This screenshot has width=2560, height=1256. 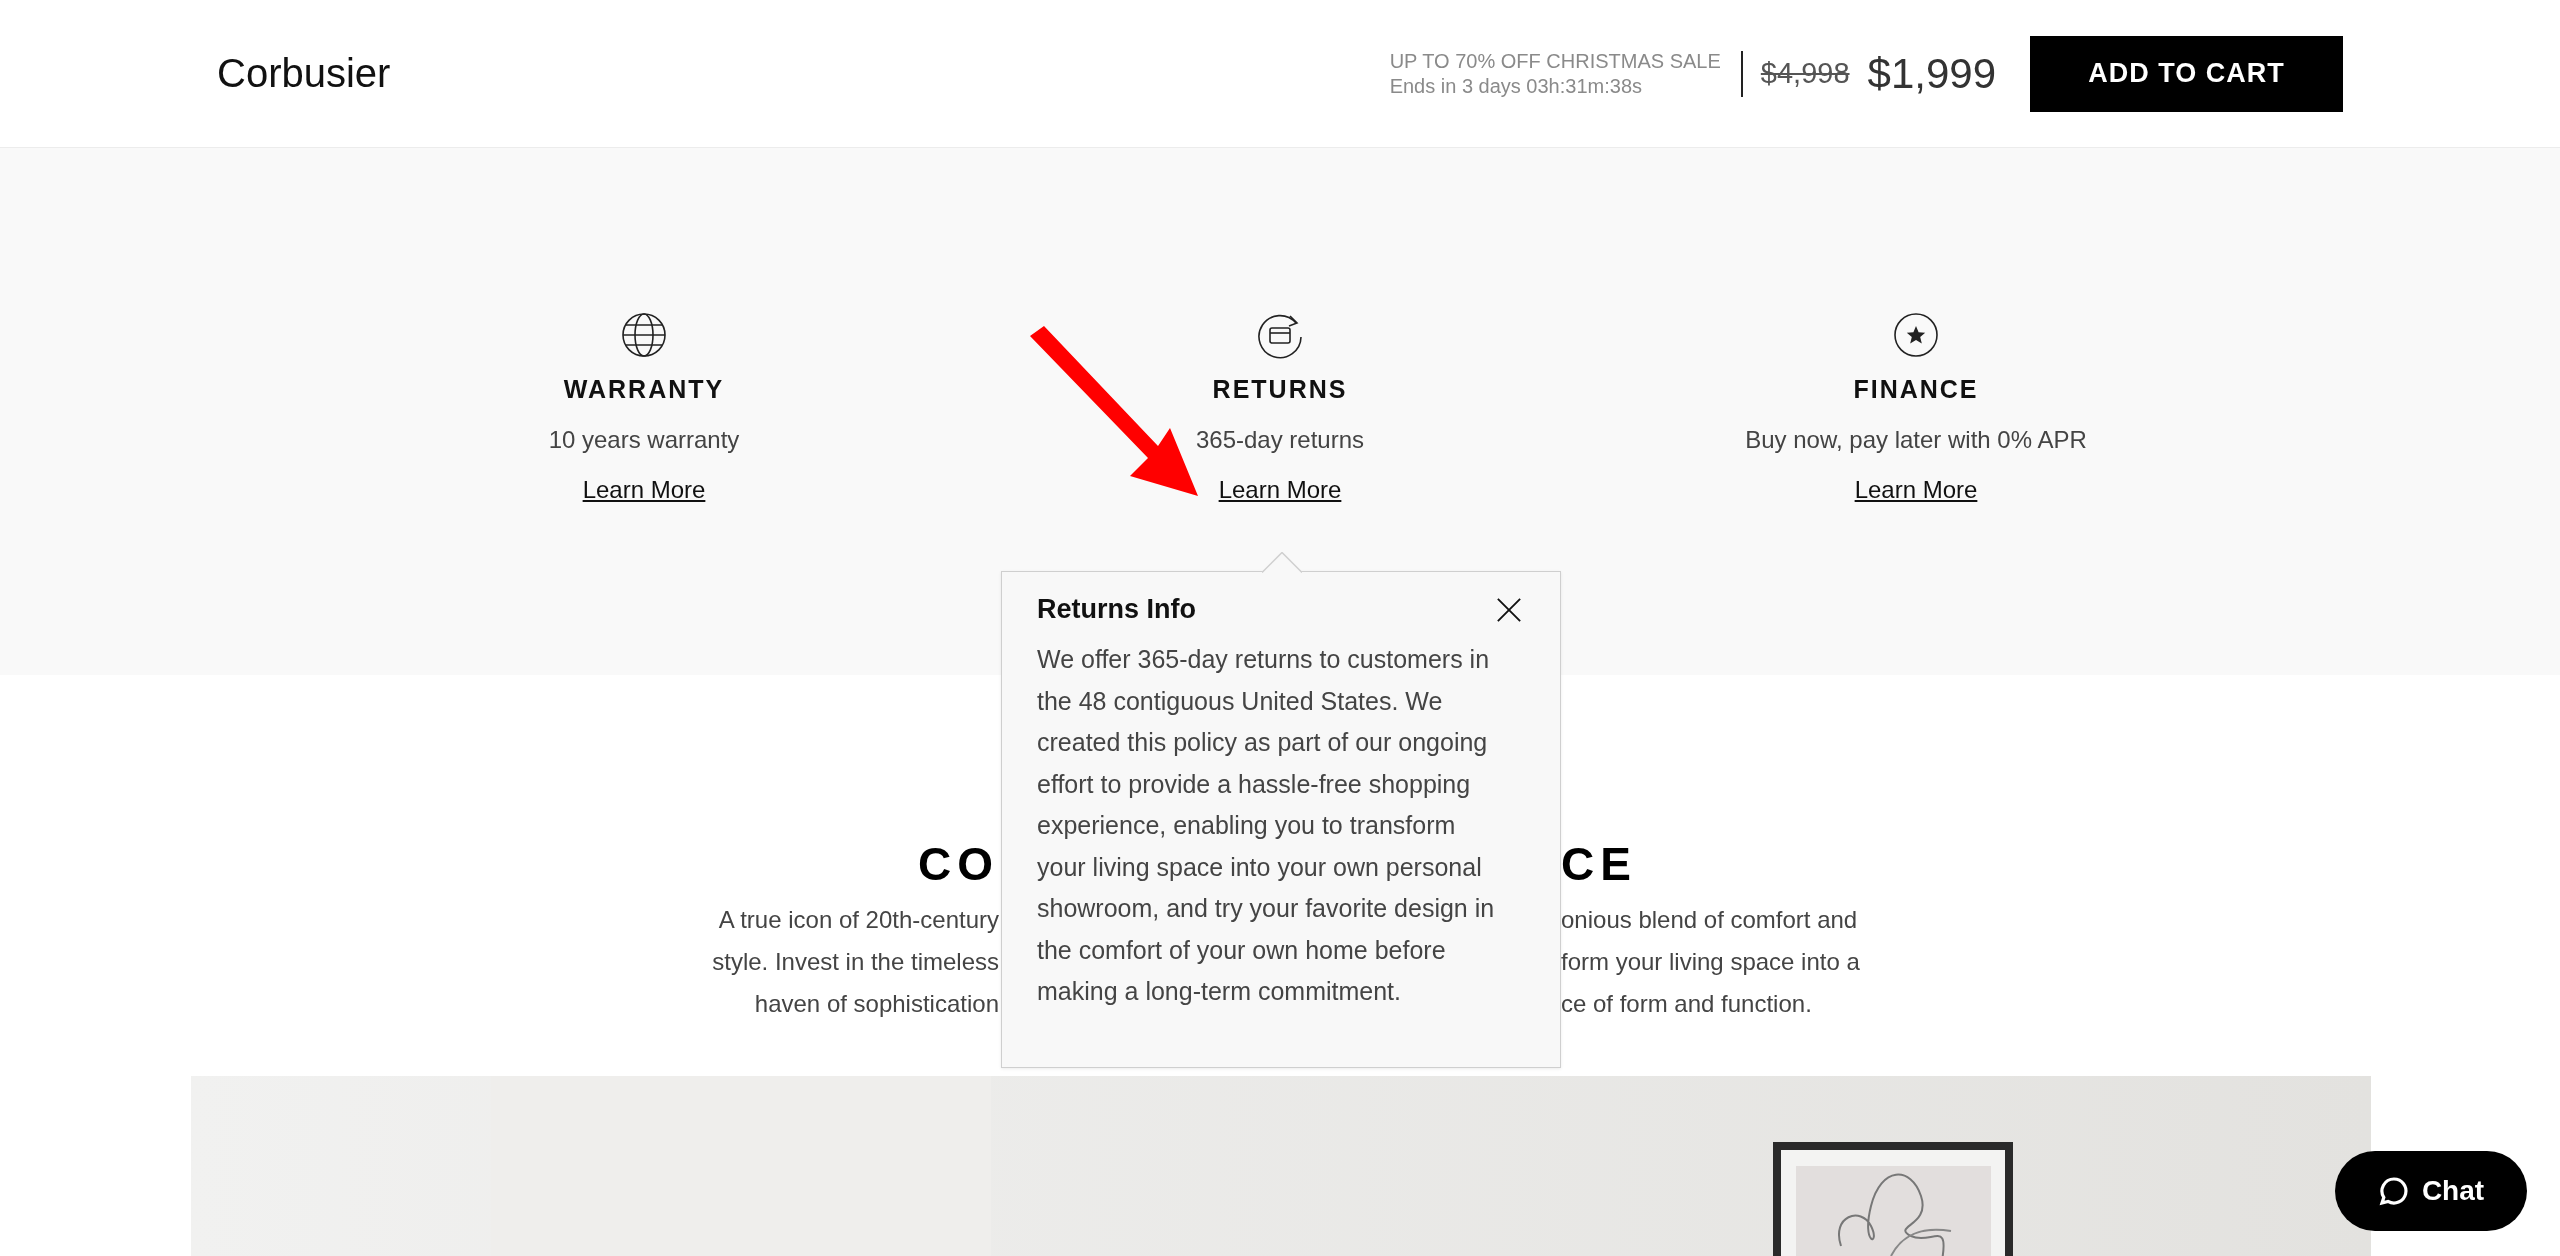 What do you see at coordinates (644, 389) in the screenshot?
I see `feature-title: WARRANTY` at bounding box center [644, 389].